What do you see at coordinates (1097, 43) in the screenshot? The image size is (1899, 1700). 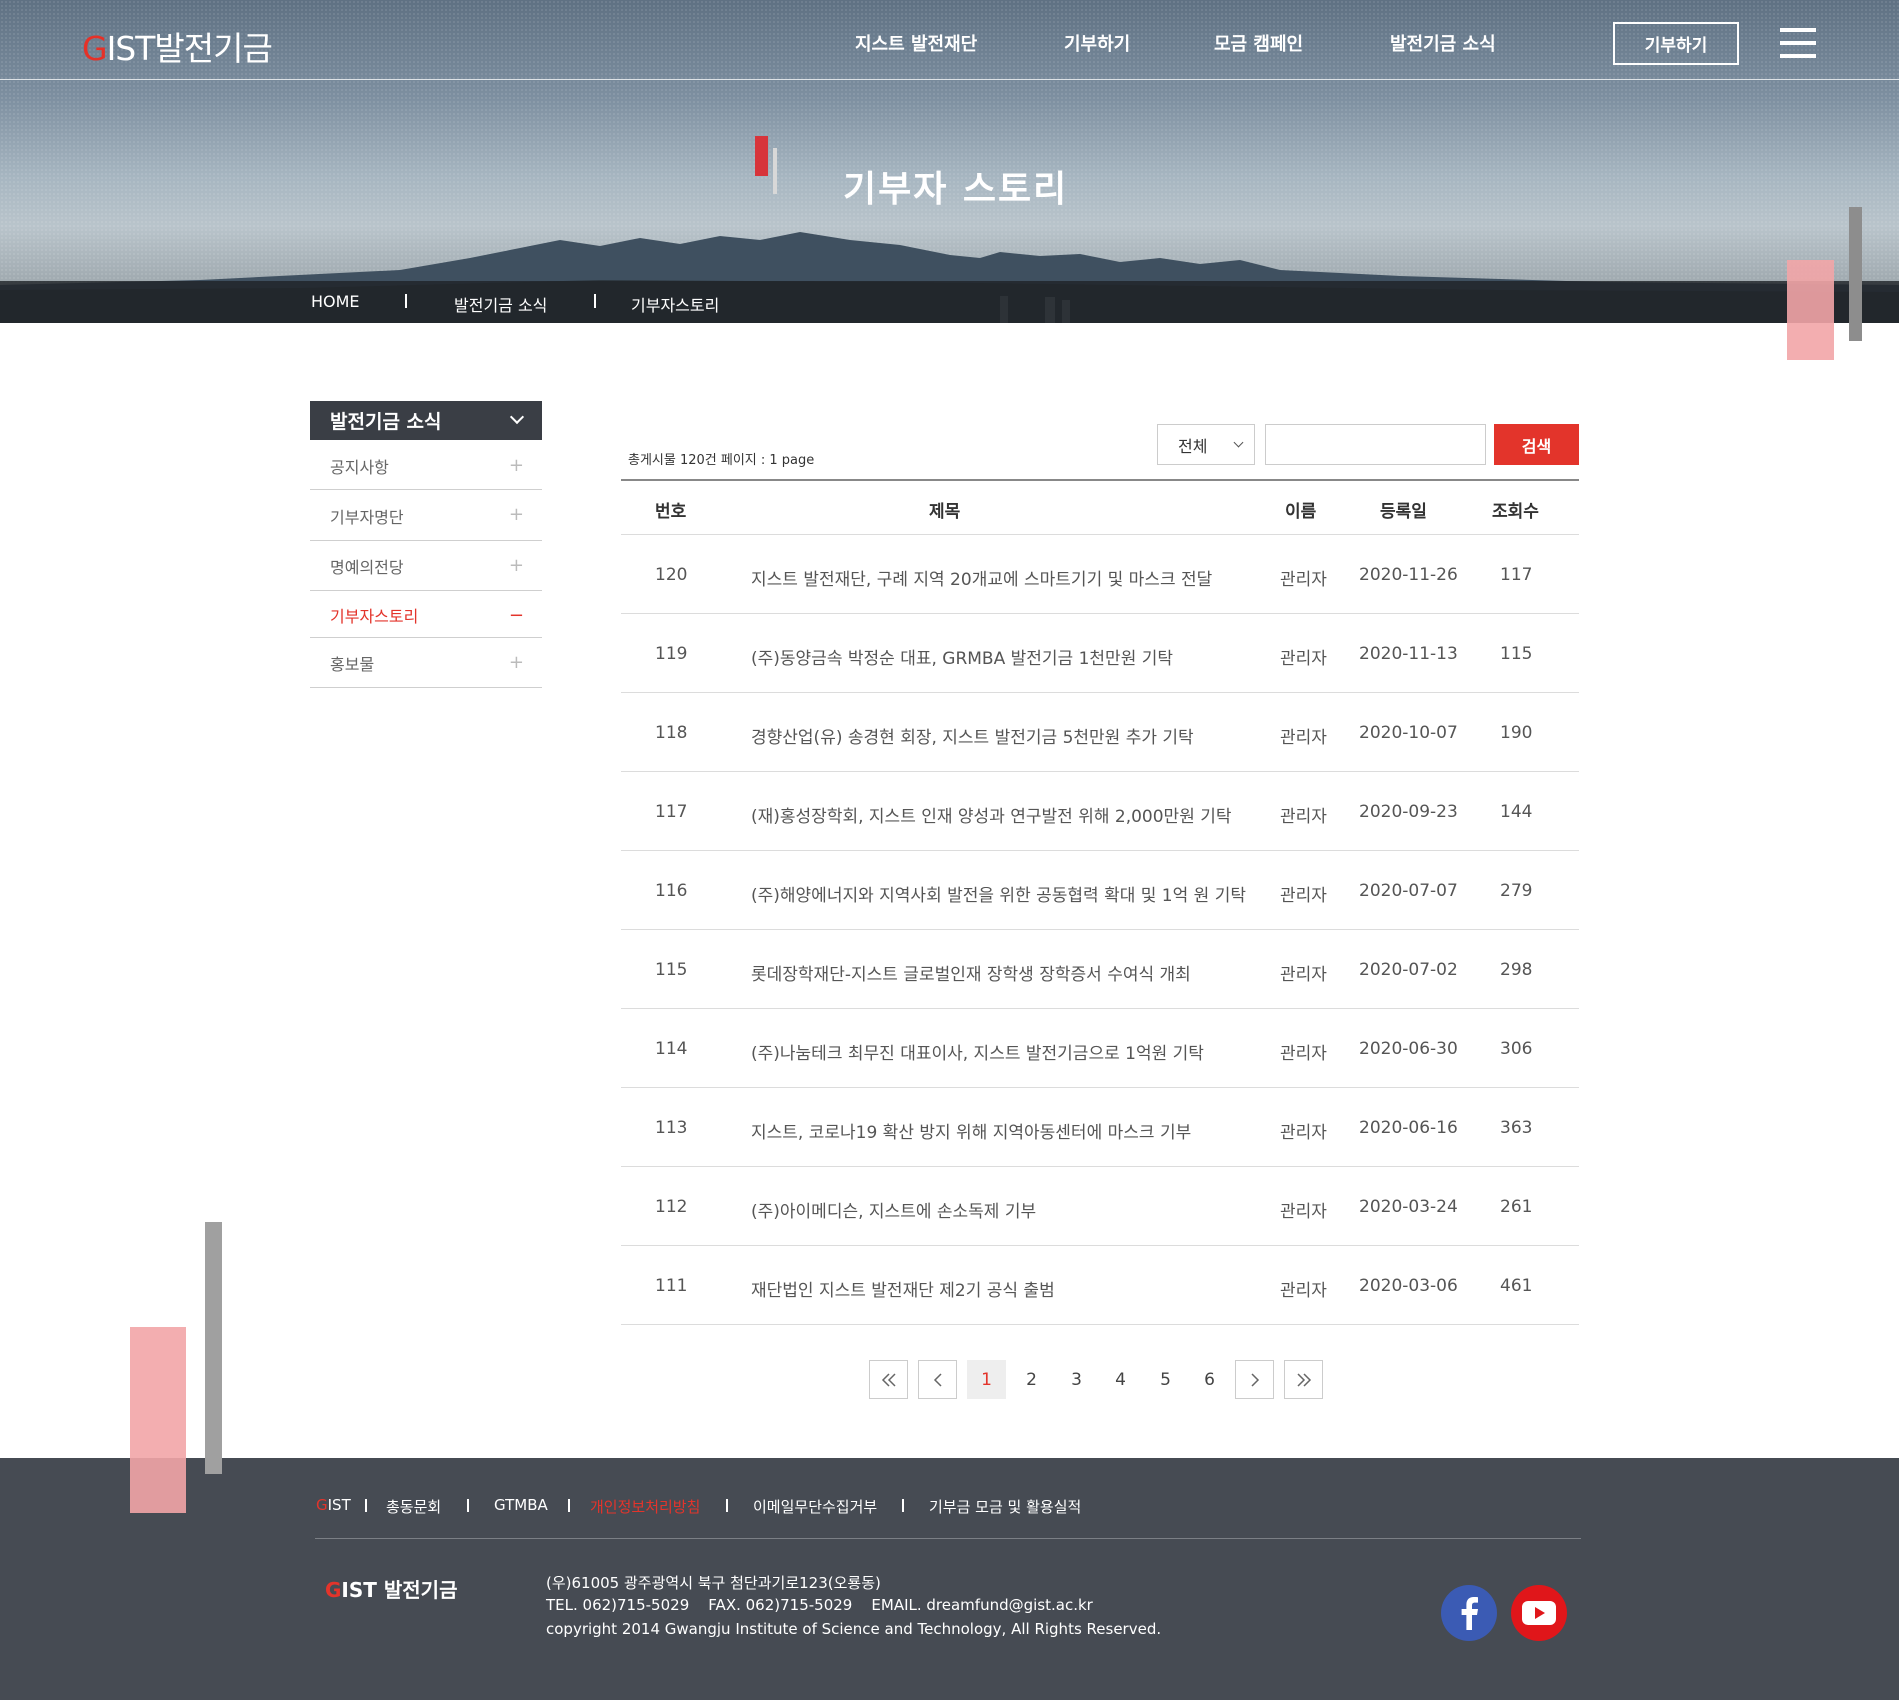 I see `nav-donate: 기부하기` at bounding box center [1097, 43].